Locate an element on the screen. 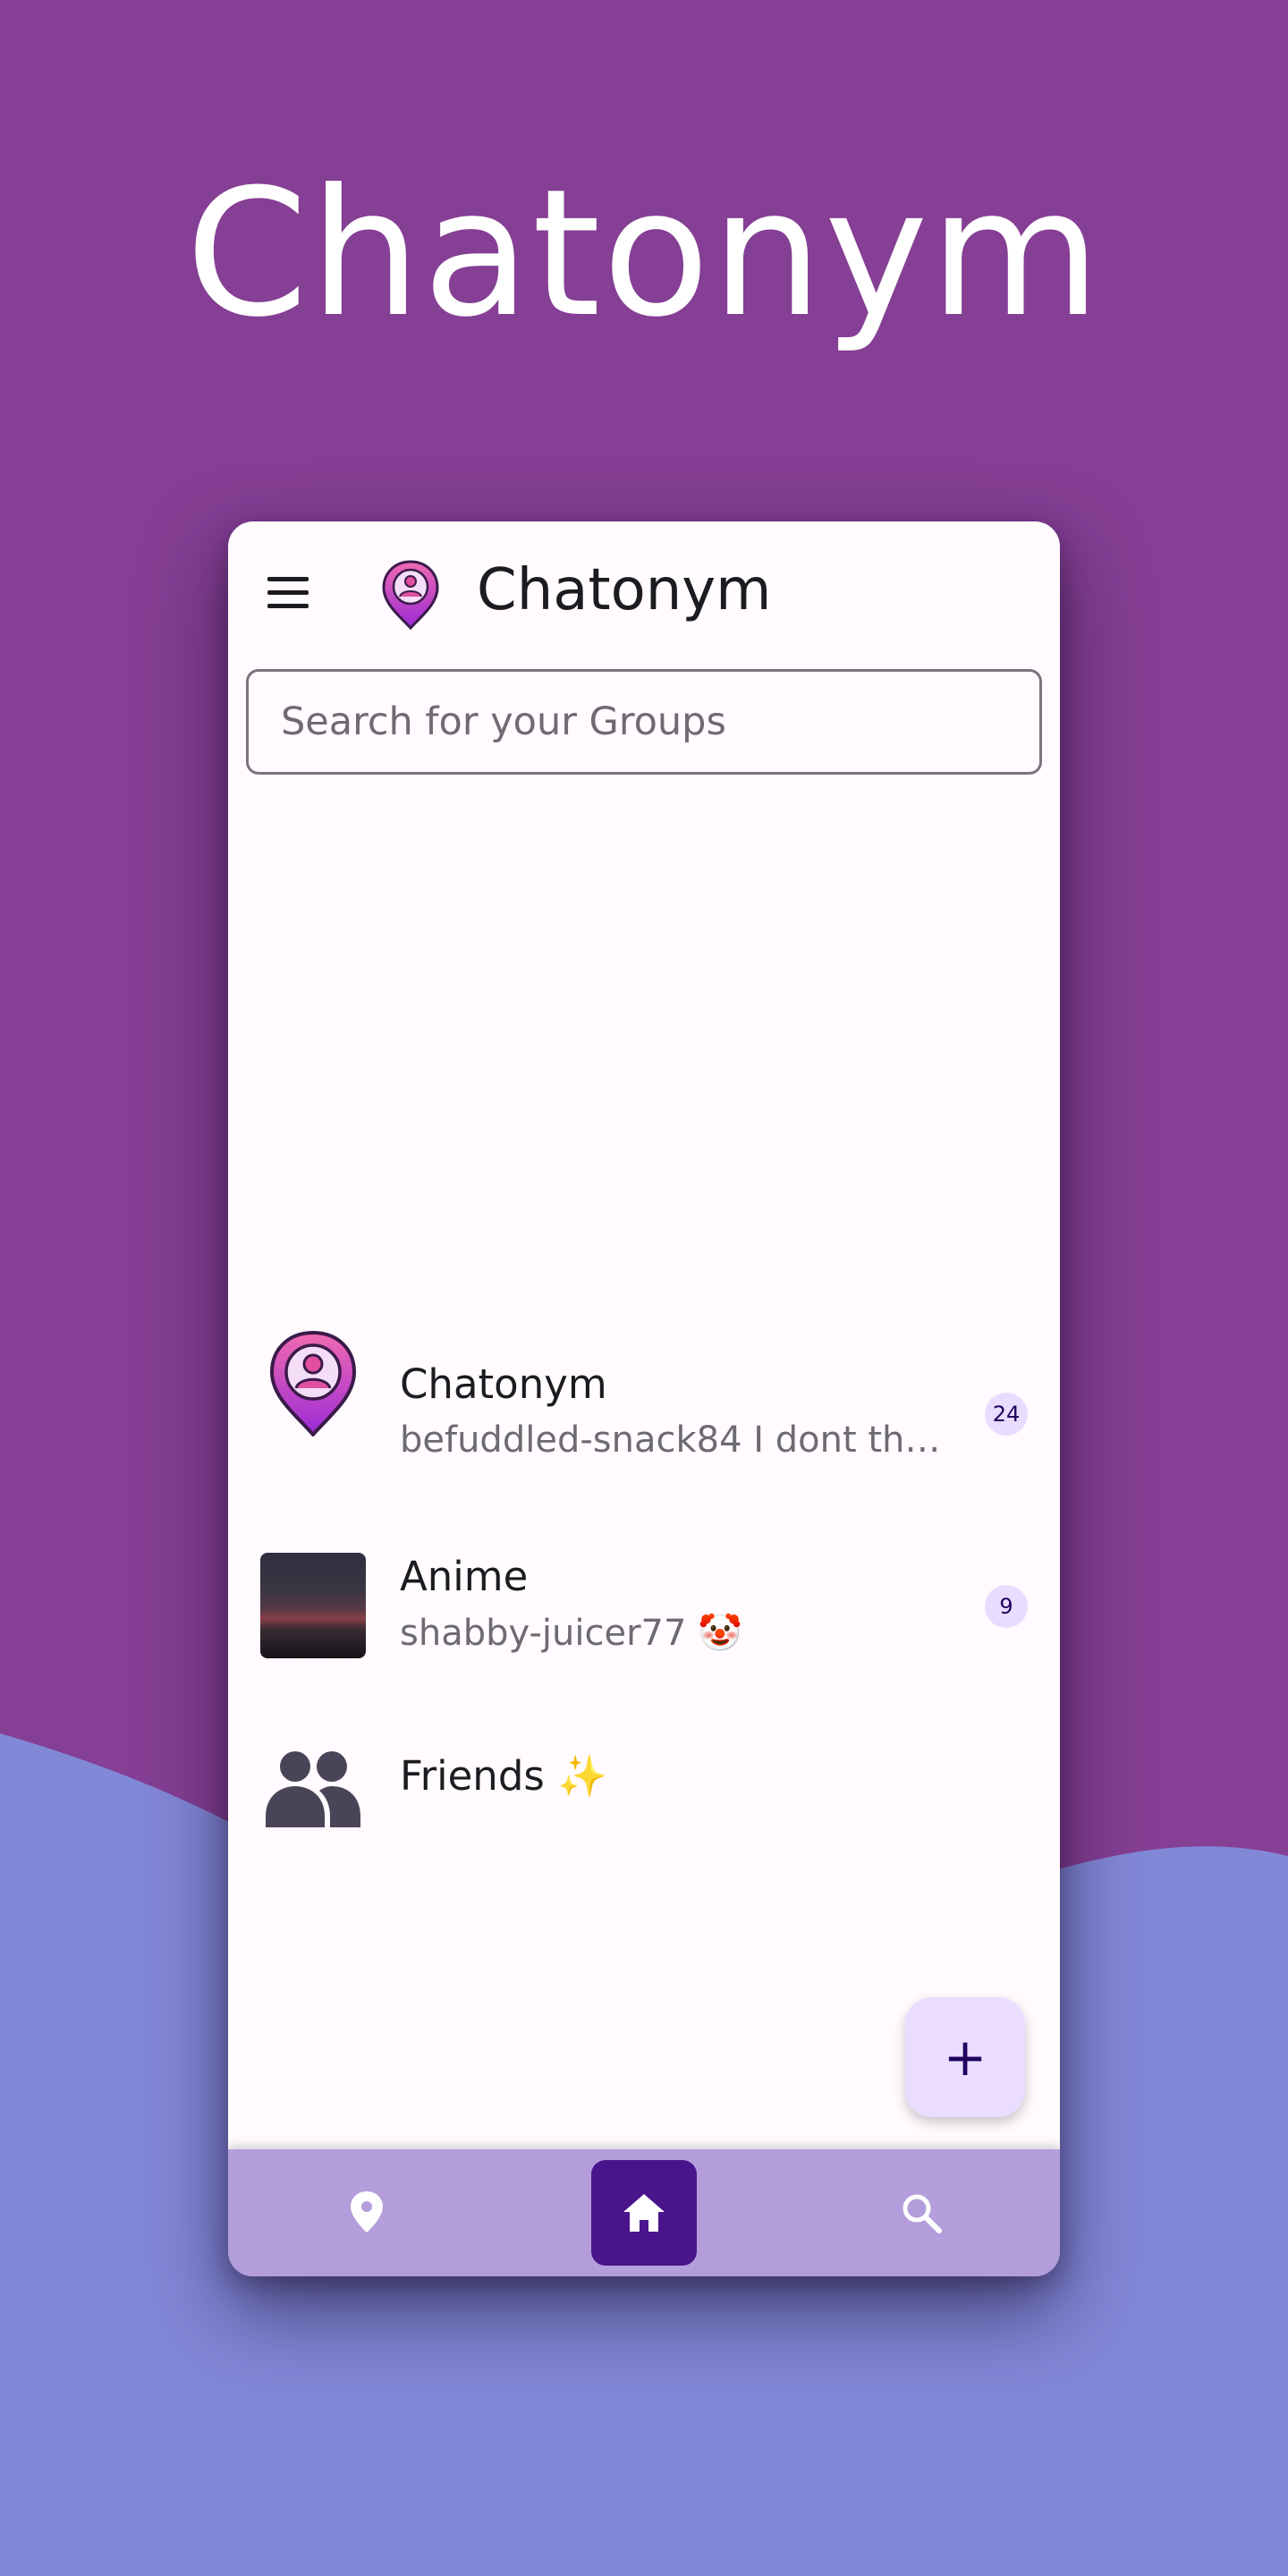  search-icon is located at coordinates (922, 2213).